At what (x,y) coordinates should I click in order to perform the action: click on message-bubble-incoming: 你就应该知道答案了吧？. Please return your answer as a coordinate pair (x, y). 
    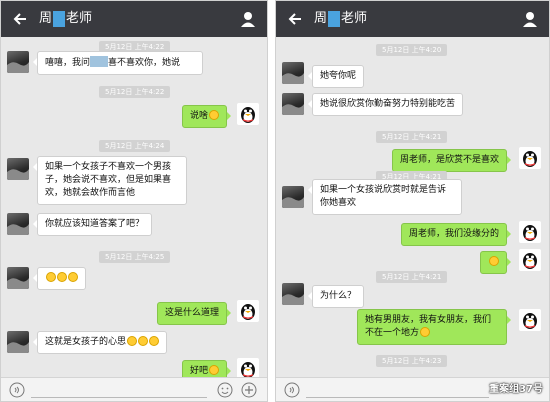
    Looking at the image, I should click on (92, 224).